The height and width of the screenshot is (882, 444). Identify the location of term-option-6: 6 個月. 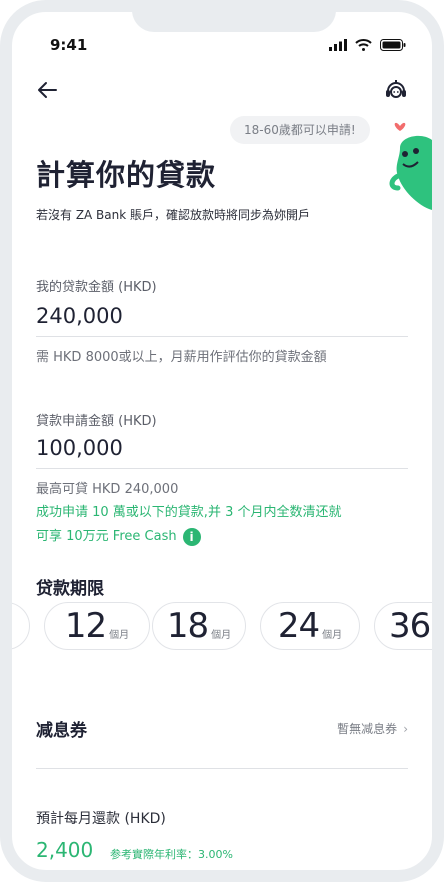
(16, 626).